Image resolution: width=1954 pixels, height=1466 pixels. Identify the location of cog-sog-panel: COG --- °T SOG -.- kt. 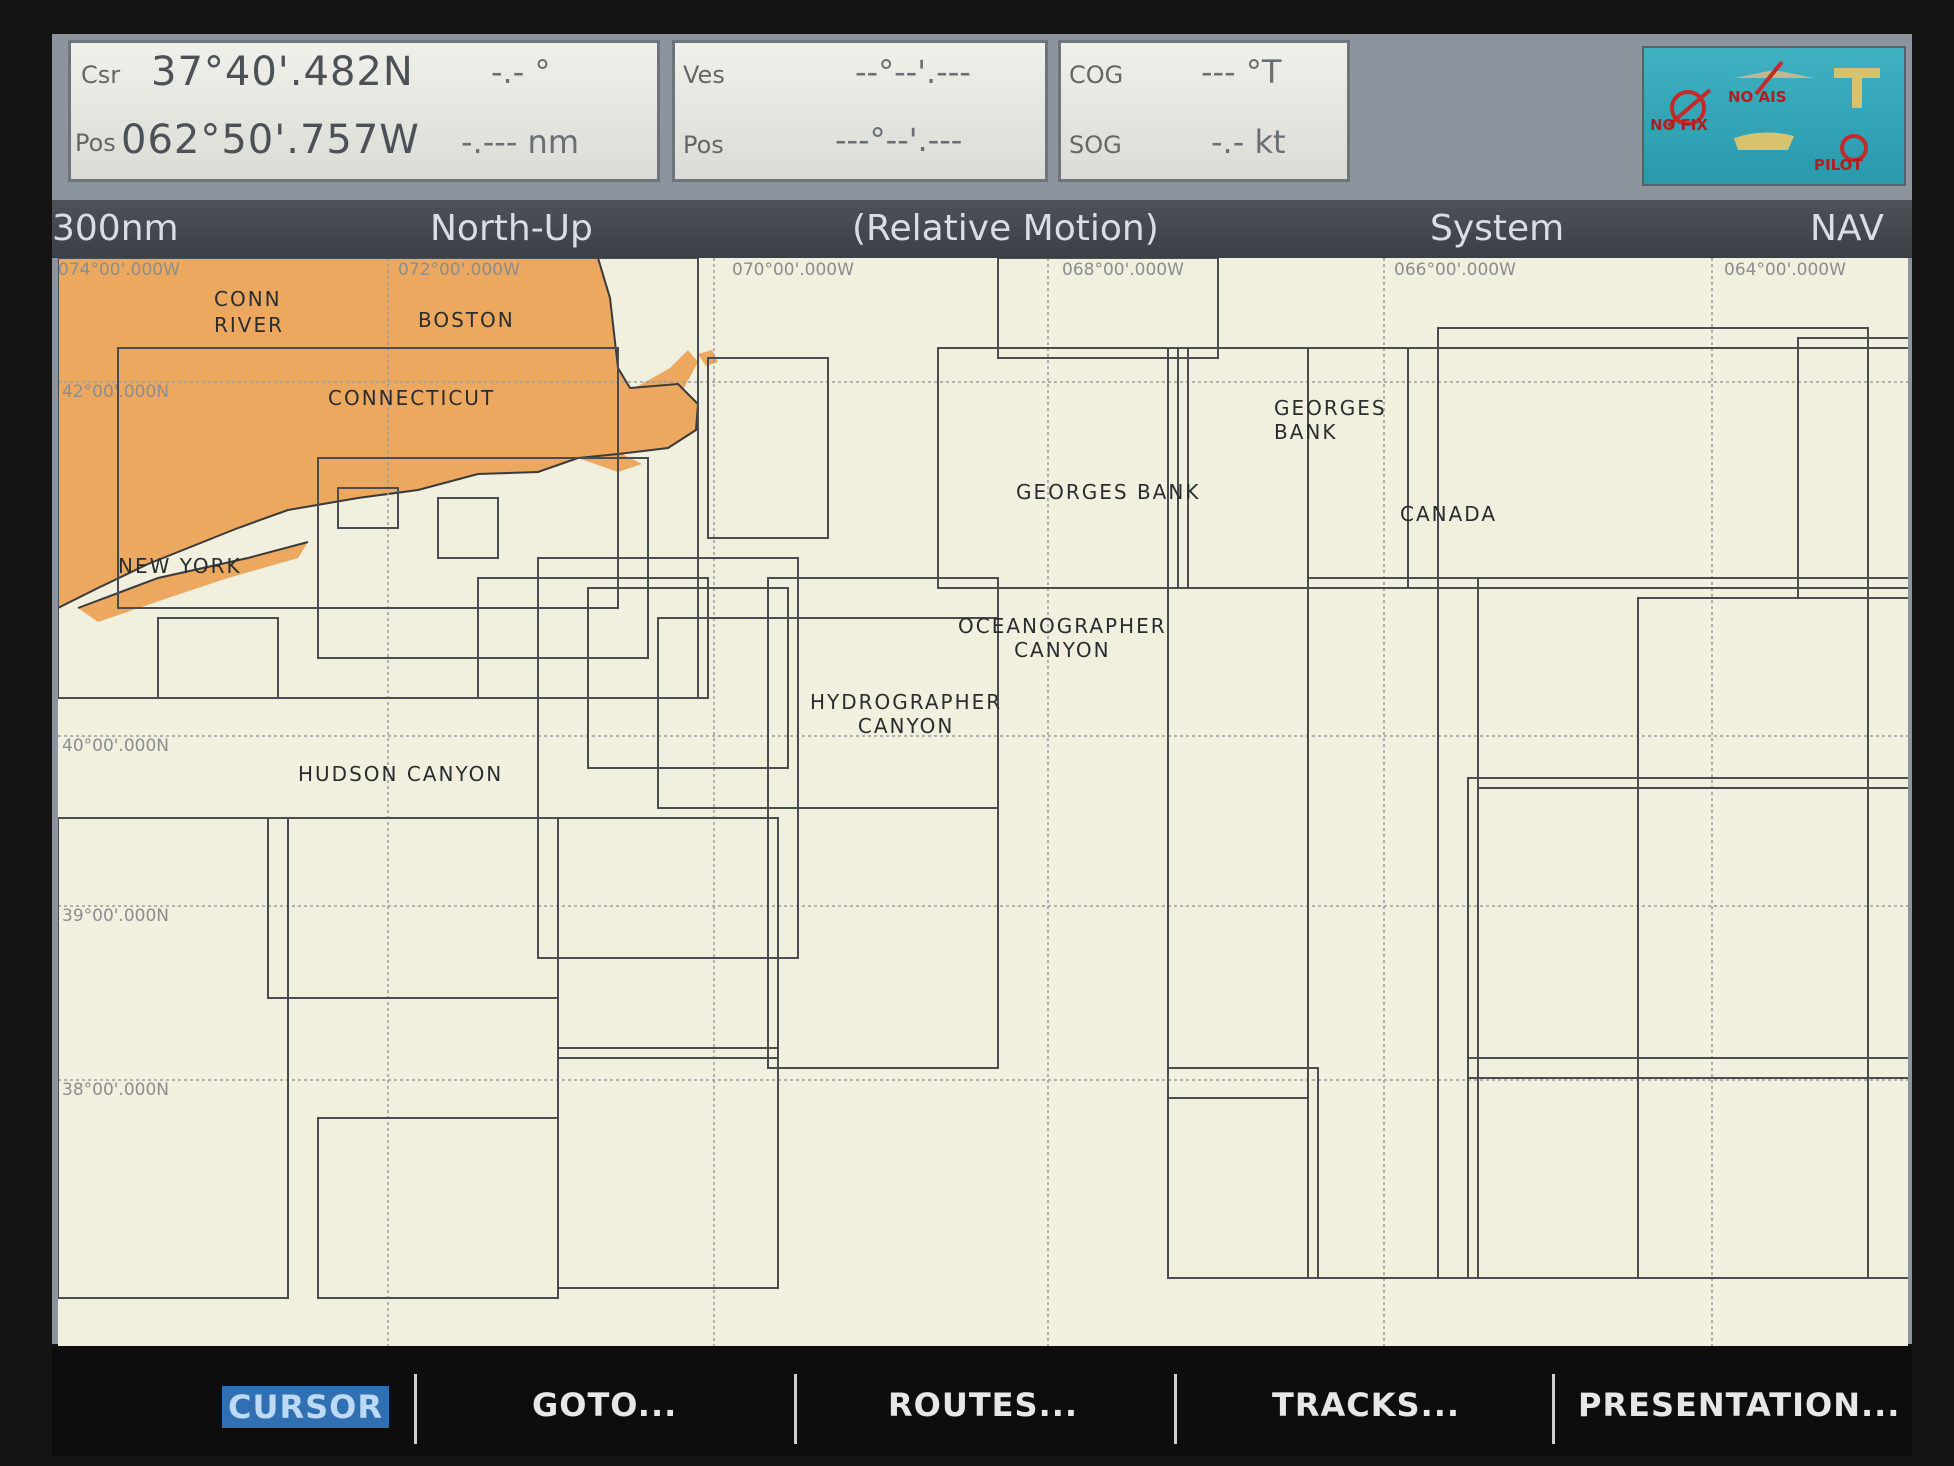
(1204, 111).